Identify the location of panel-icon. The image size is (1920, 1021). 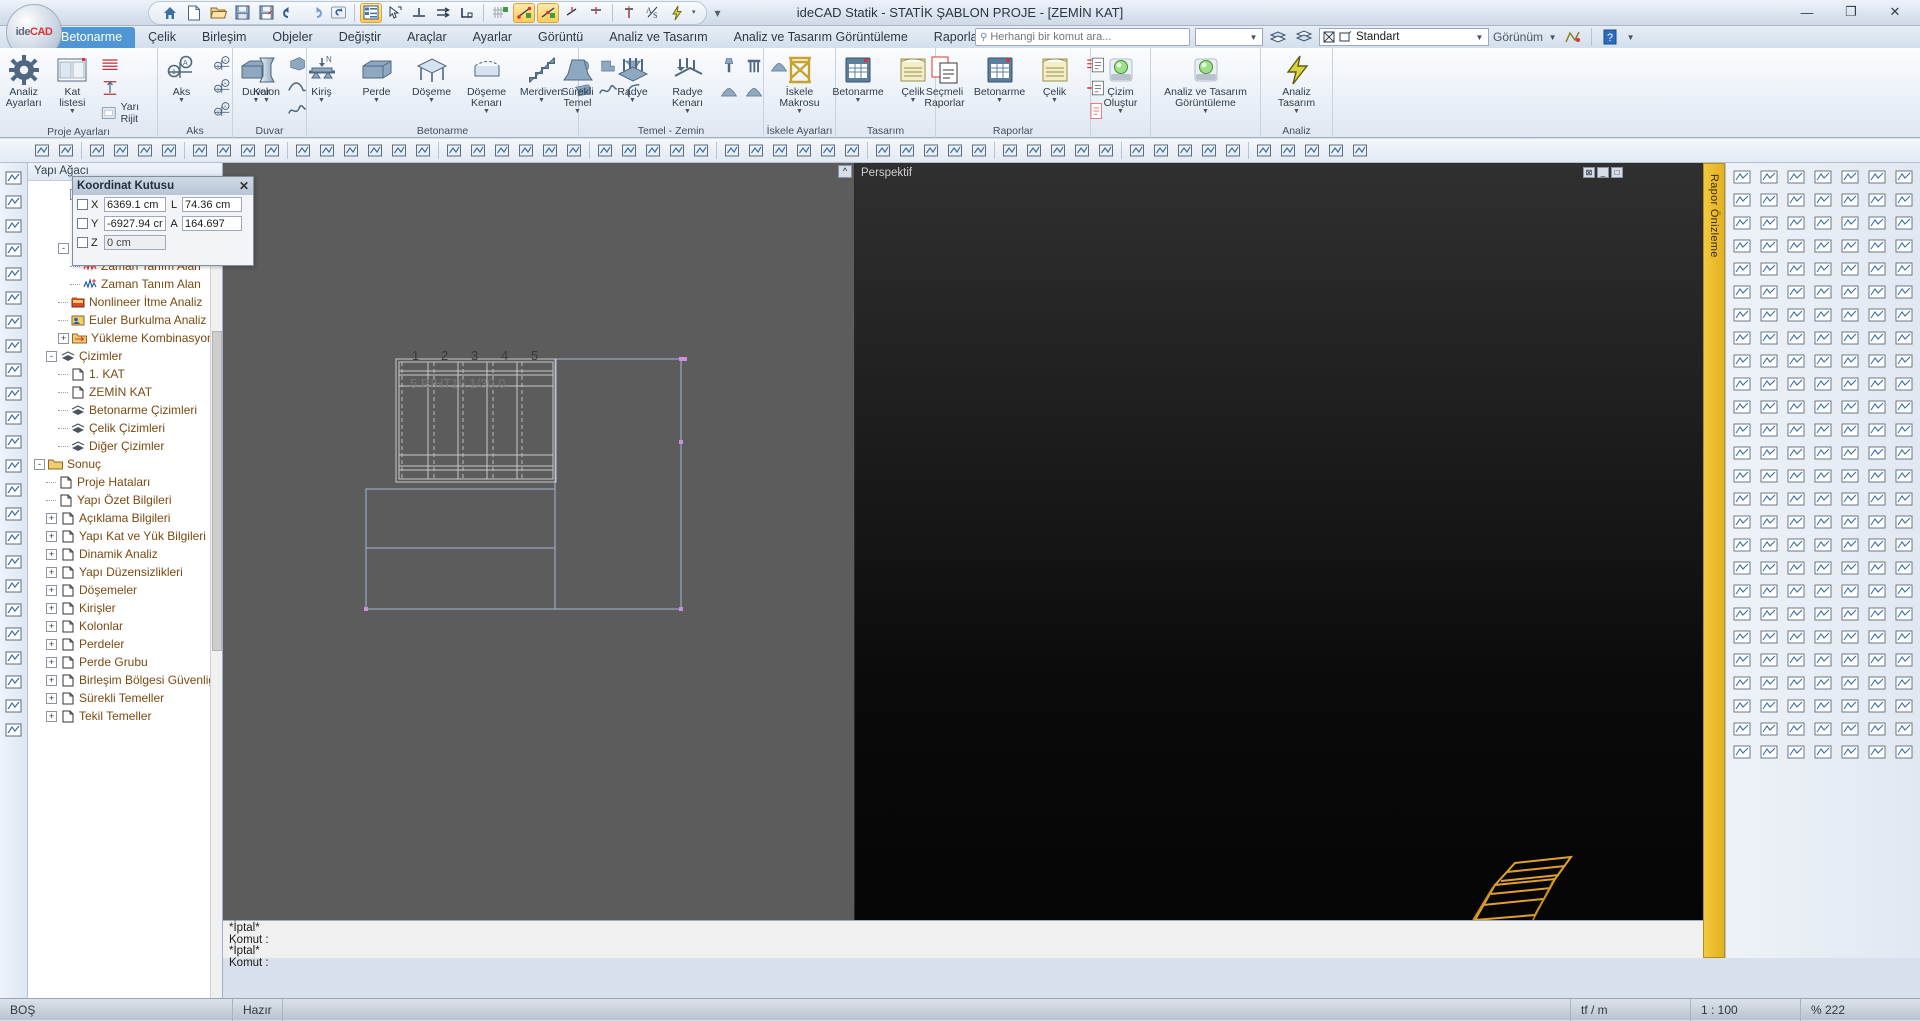
(14, 177).